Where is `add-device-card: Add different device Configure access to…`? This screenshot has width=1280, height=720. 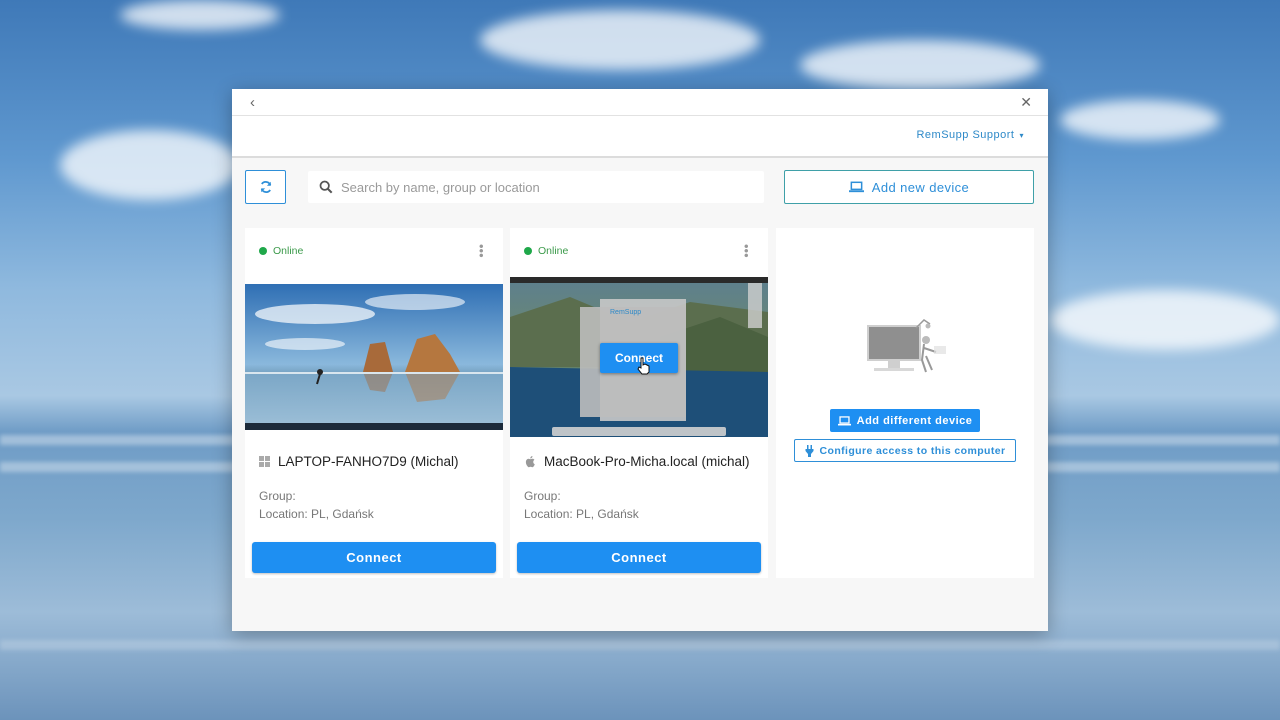 add-device-card: Add different device Configure access to… is located at coordinates (905, 403).